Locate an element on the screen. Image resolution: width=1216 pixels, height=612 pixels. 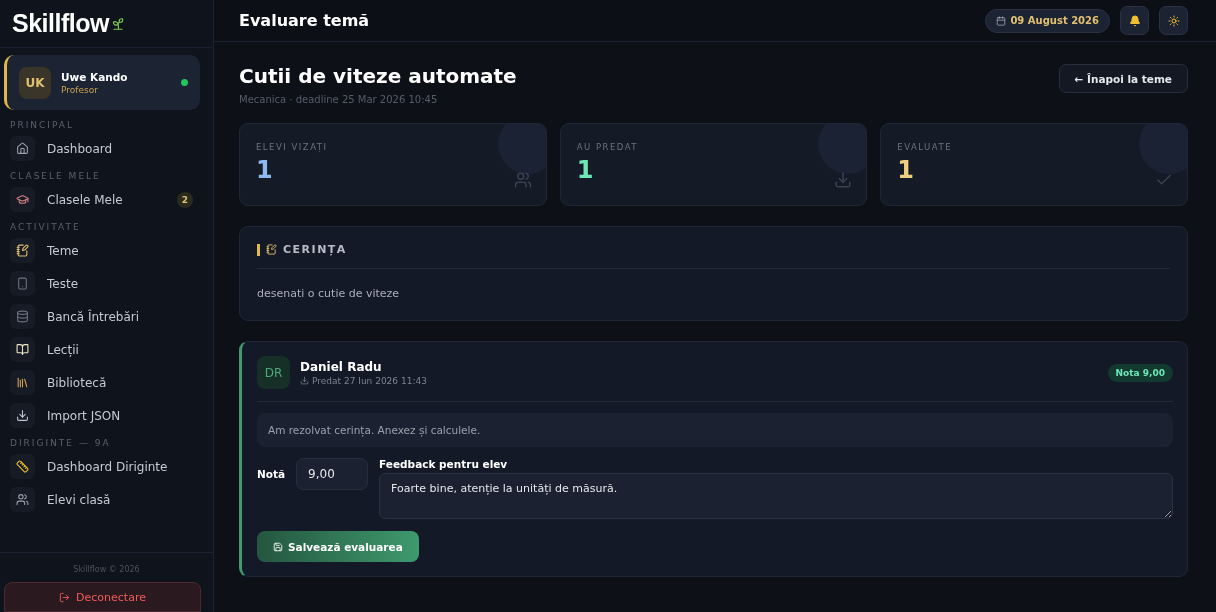
app-logo: Skillflow is located at coordinates (60, 23).